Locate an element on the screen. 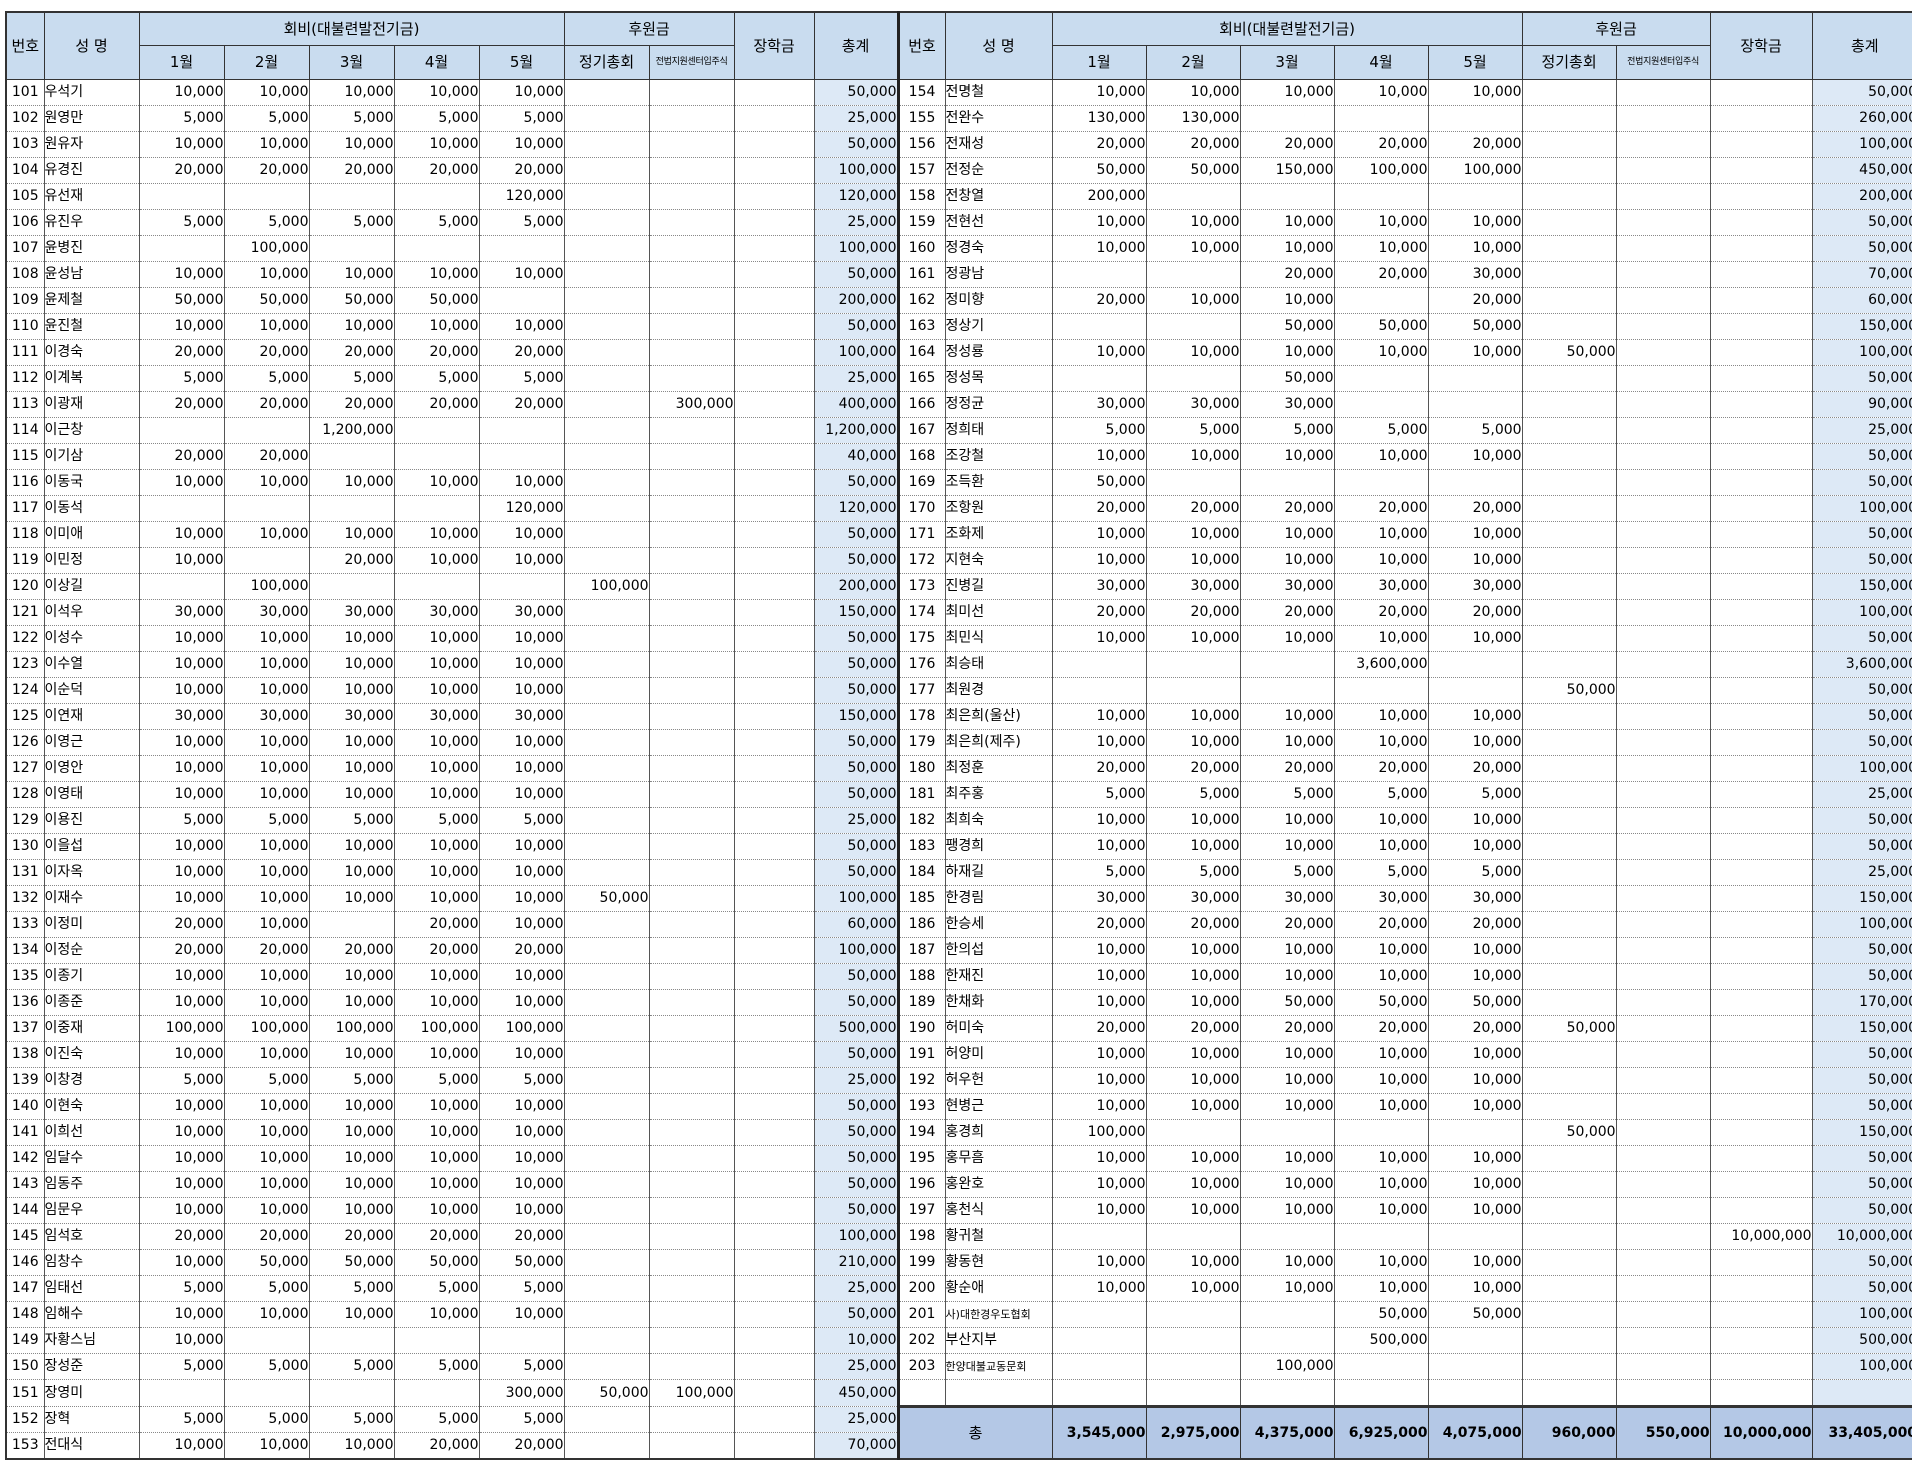  row-number: 167 is located at coordinates (921, 430).